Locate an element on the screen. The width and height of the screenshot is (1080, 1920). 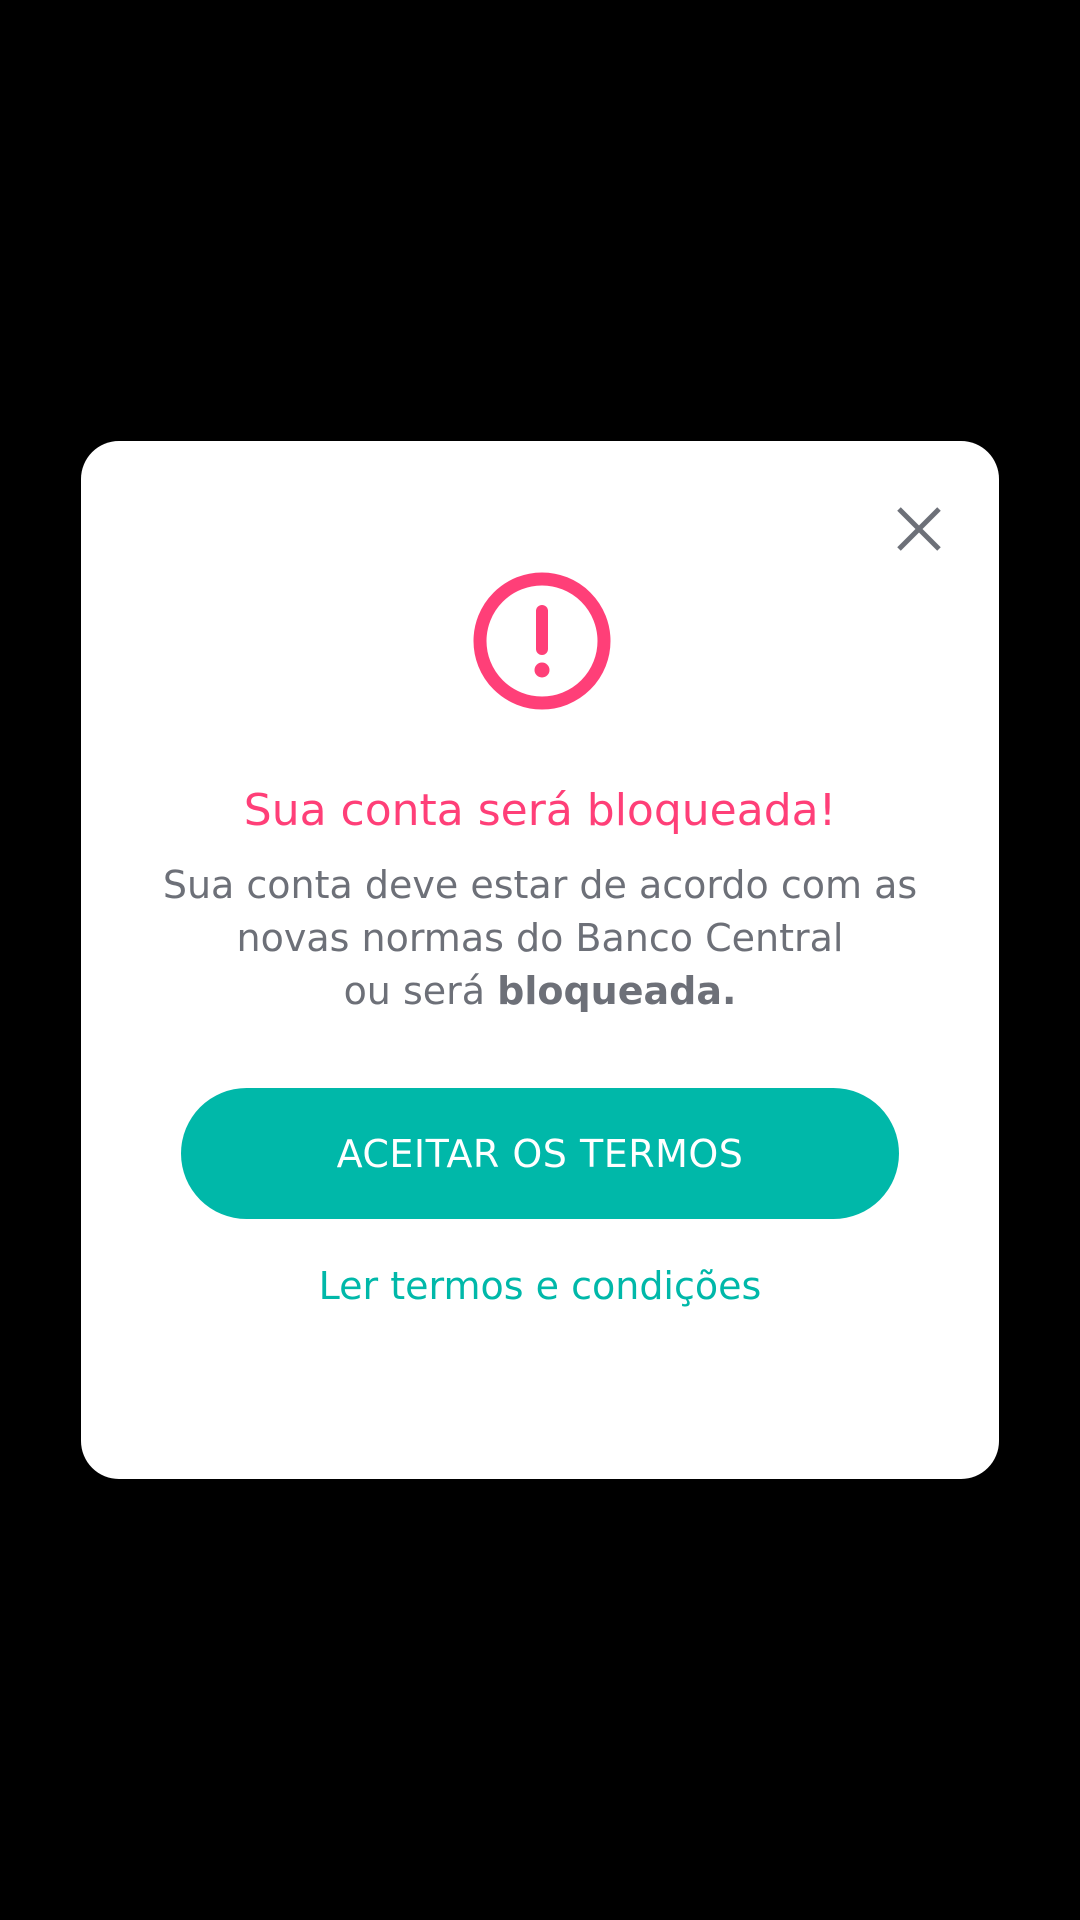
exclamation-circle-icon is located at coordinates (542, 641).